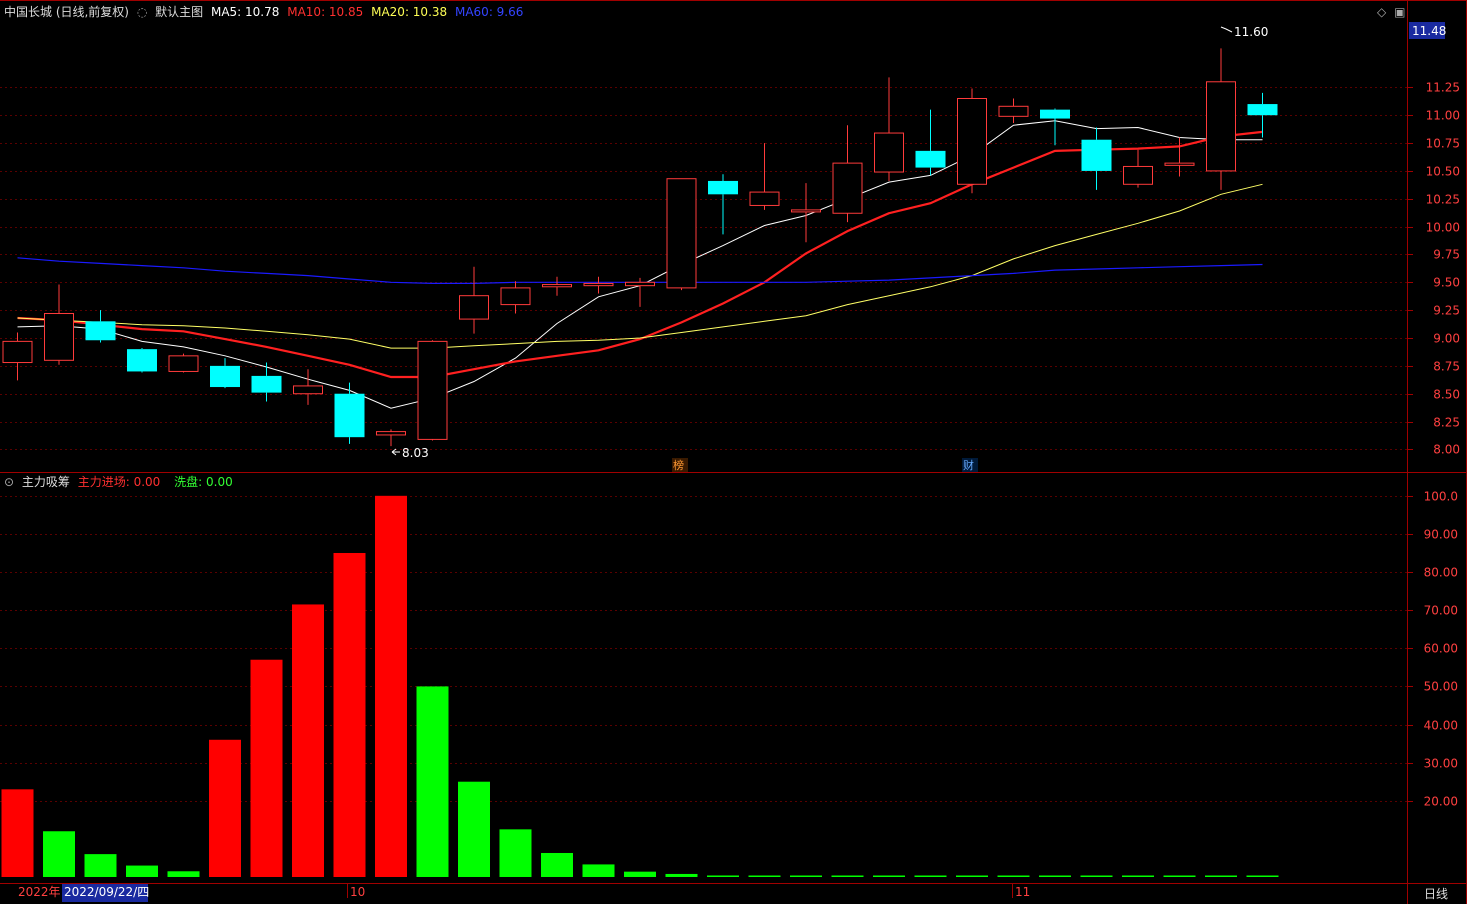 The image size is (1467, 904). I want to click on y-tick-label: 9.00, so click(1446, 339).